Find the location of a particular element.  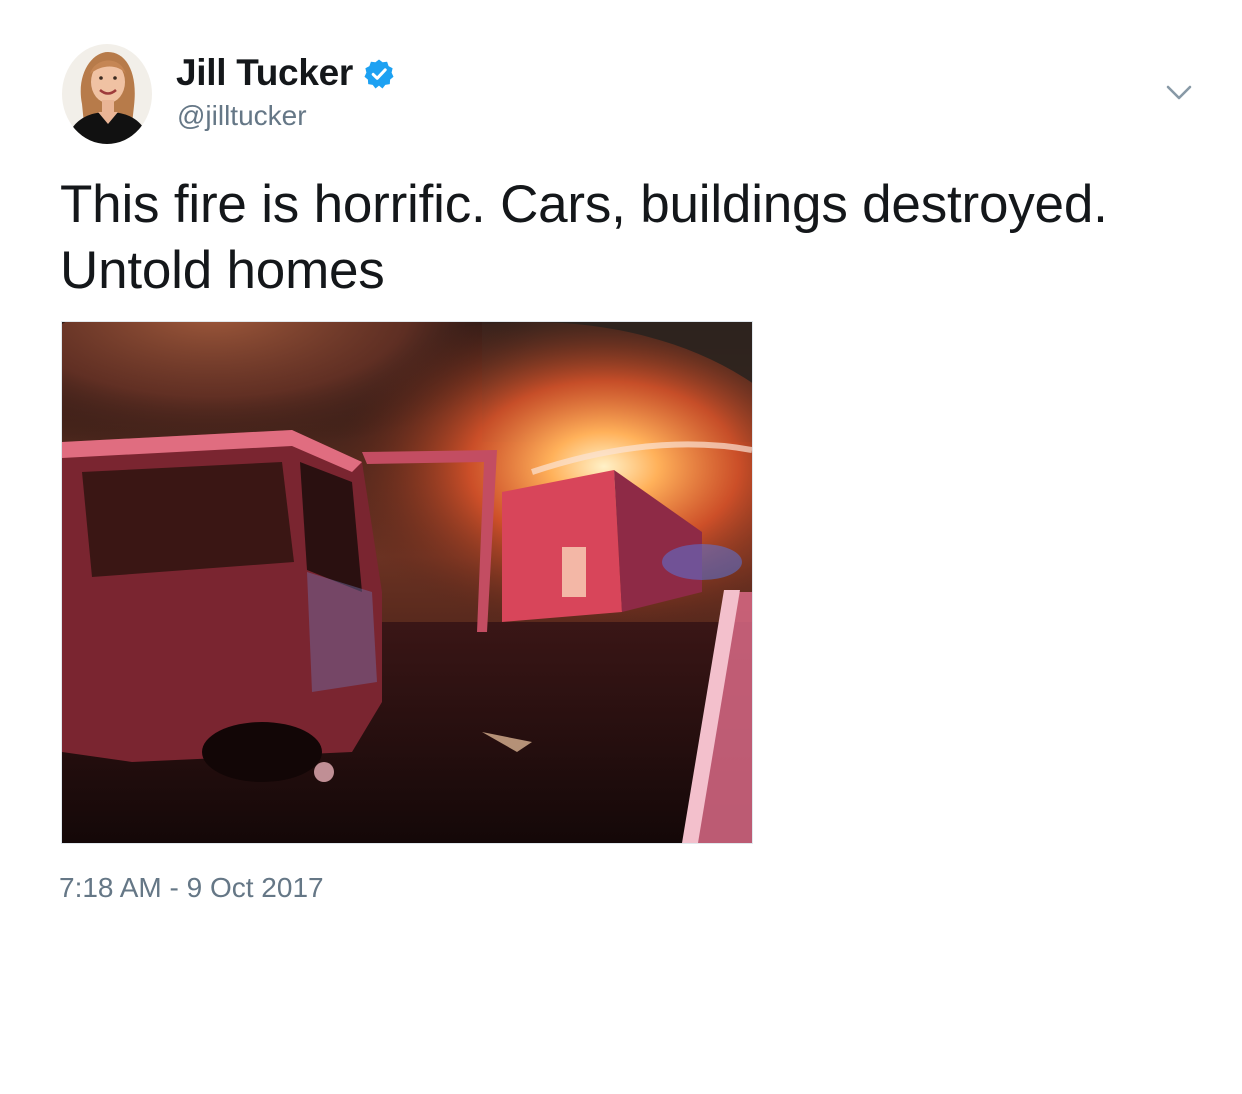

tweet-timestamp: 7:18 AM - 9 Oct 2017 is located at coordinates (191, 888).